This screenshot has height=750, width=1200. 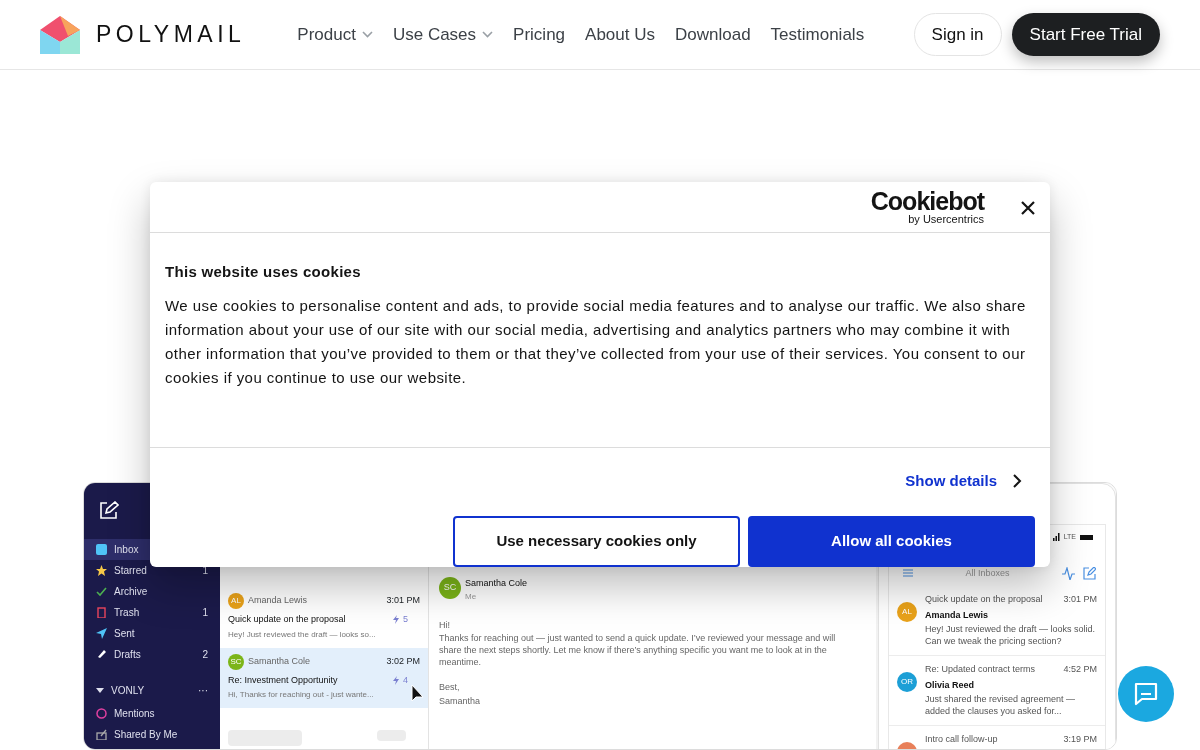 What do you see at coordinates (907, 682) in the screenshot?
I see `avatar: OR` at bounding box center [907, 682].